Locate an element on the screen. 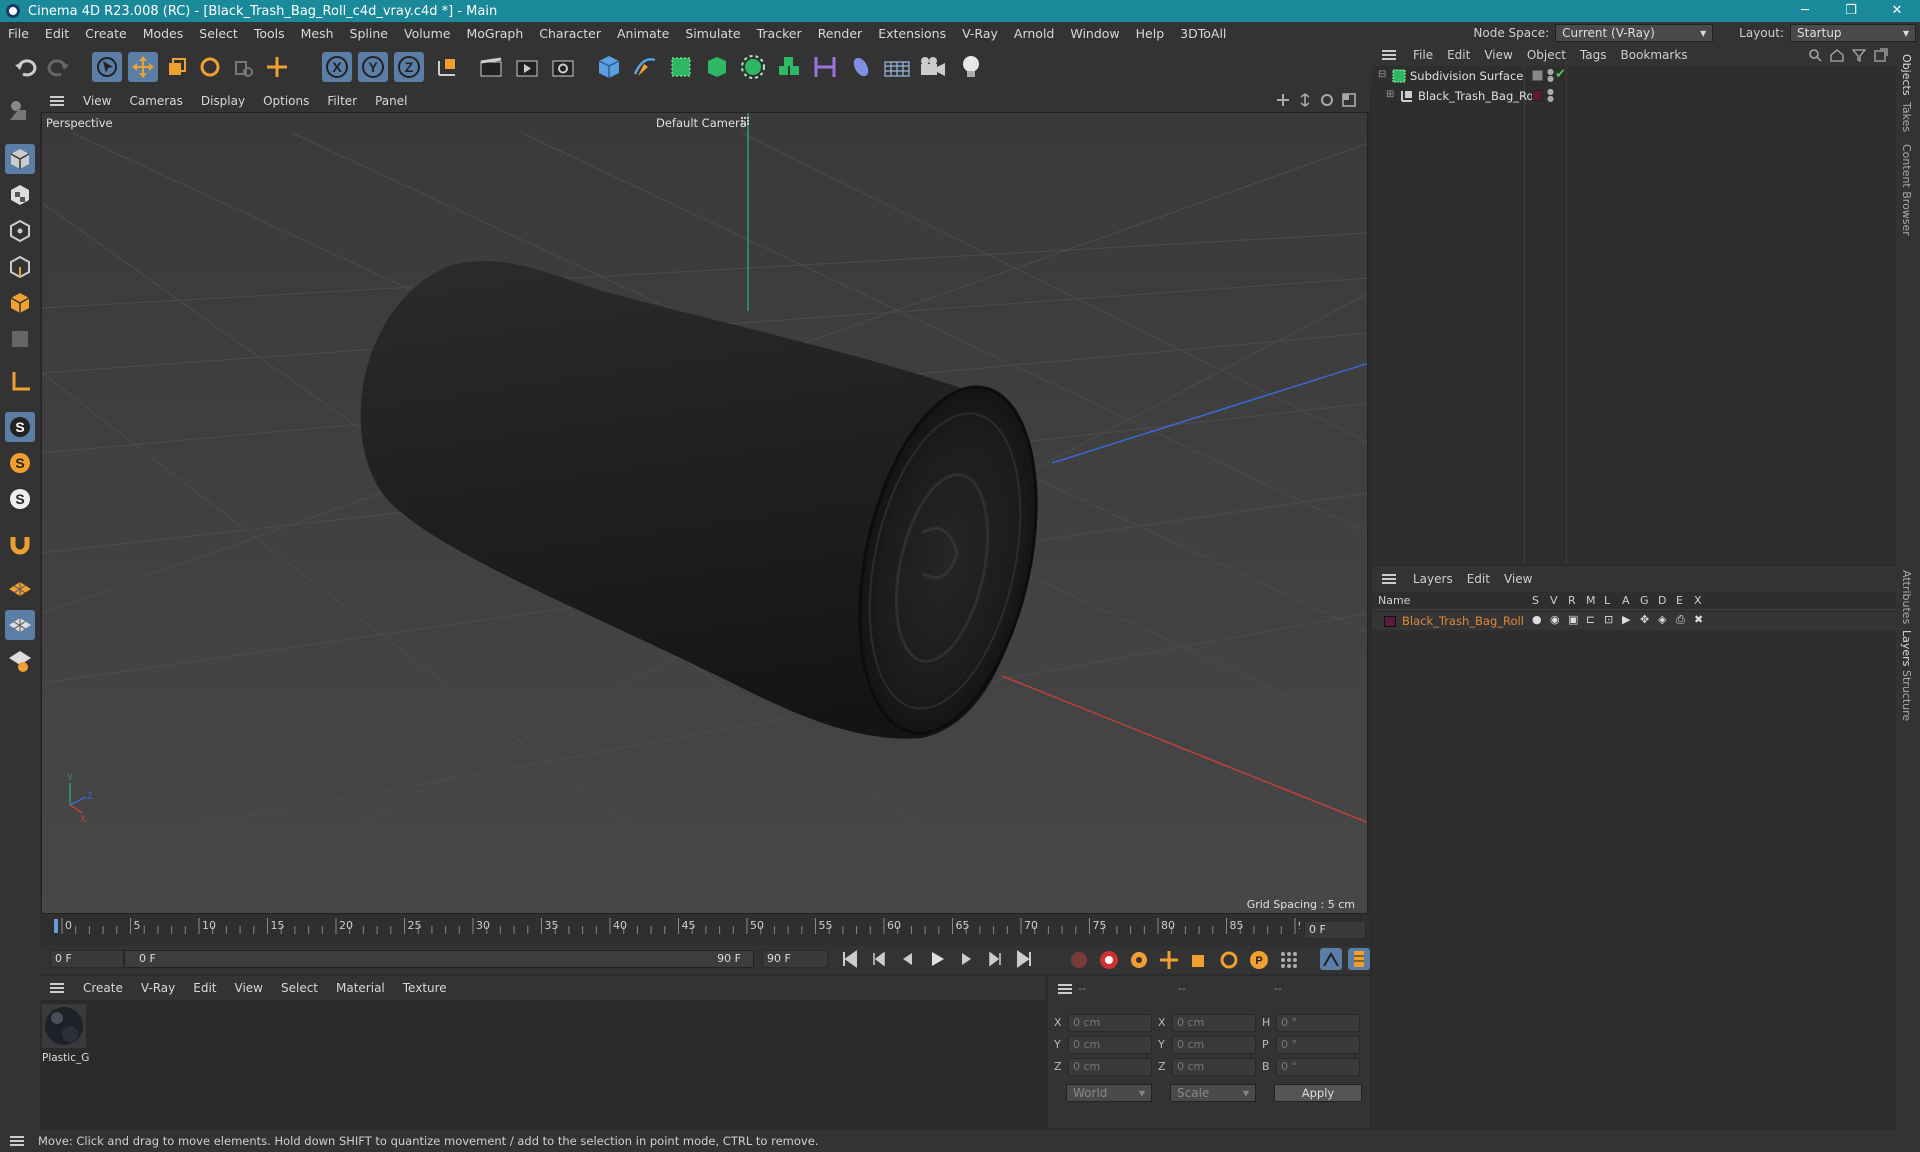 This screenshot has width=1920, height=1152. current-frame-field: 0 F is located at coordinates (1335, 930).